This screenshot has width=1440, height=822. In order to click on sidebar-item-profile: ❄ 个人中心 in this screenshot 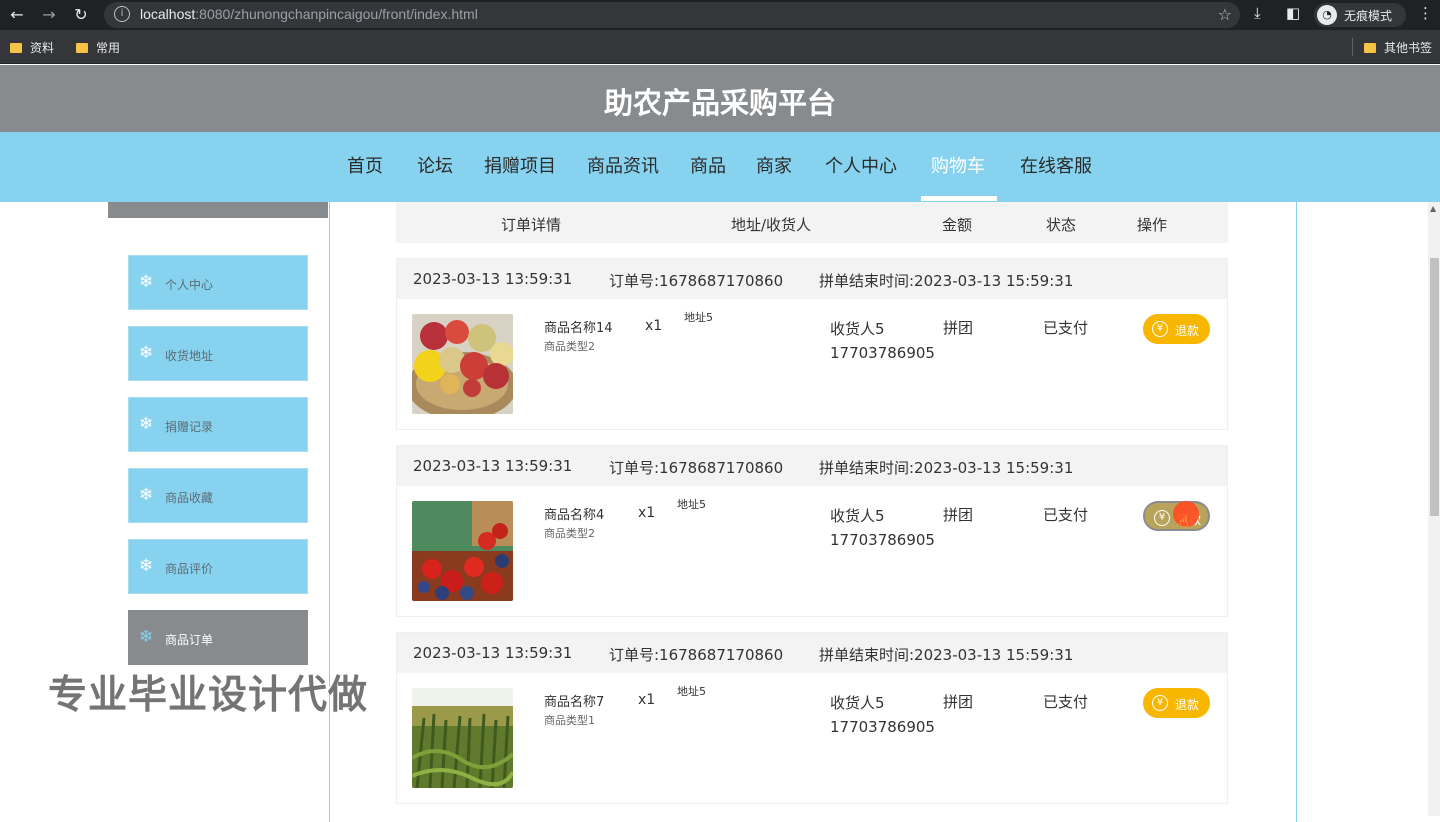, I will do `click(218, 282)`.